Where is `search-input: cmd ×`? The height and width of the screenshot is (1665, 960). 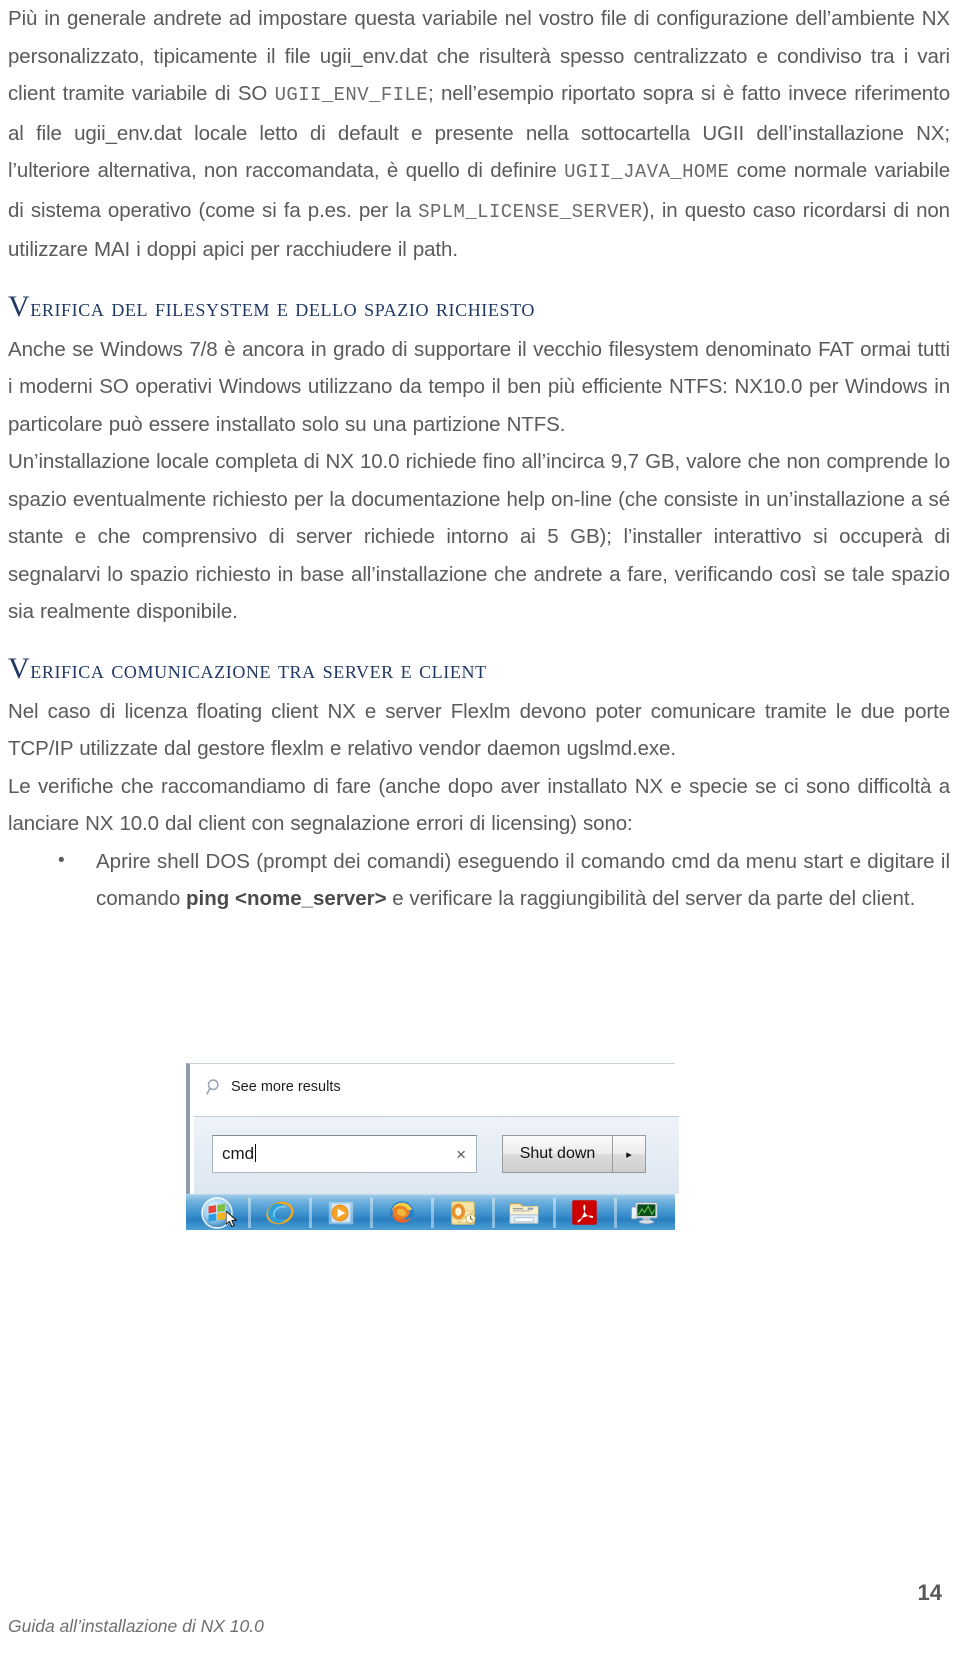 search-input: cmd × is located at coordinates (344, 1154).